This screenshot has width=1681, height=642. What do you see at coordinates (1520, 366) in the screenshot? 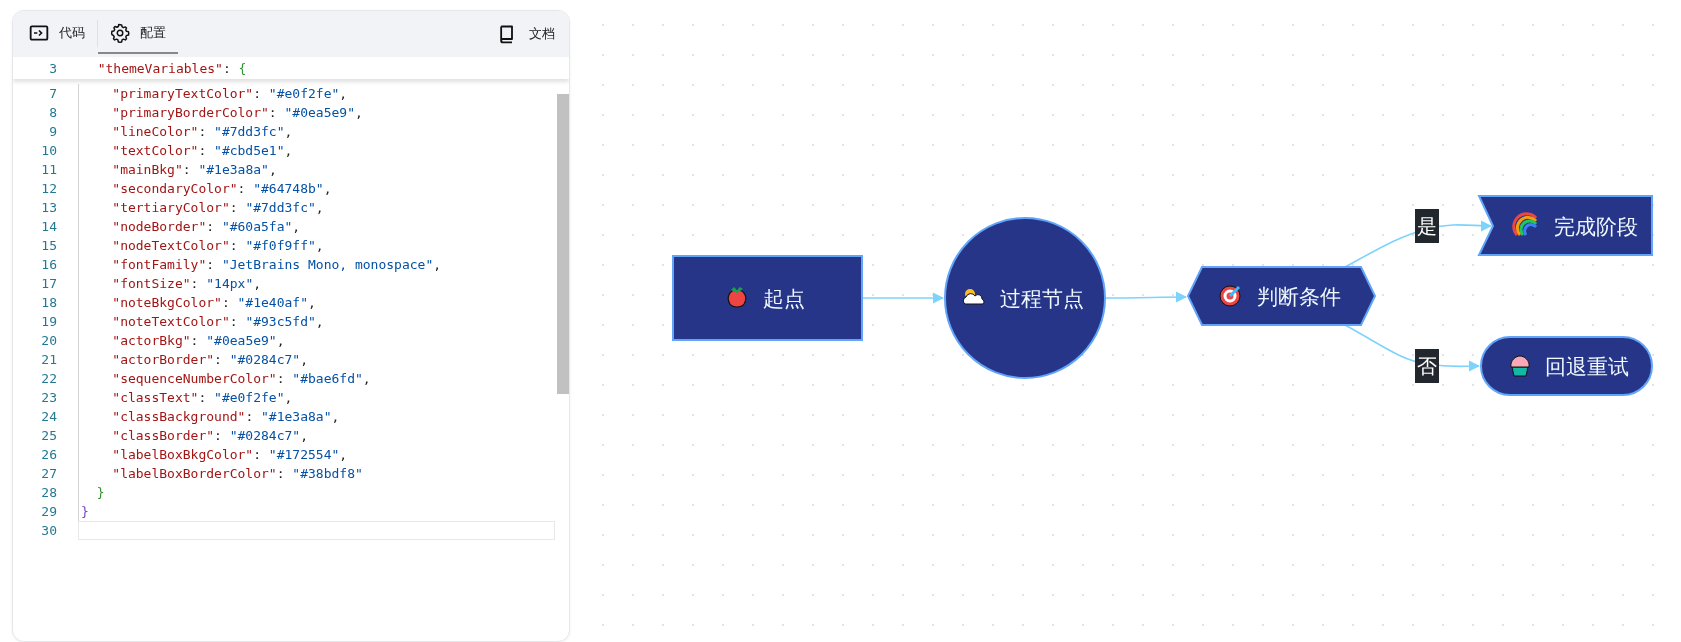
I see `cupcake-icon` at bounding box center [1520, 366].